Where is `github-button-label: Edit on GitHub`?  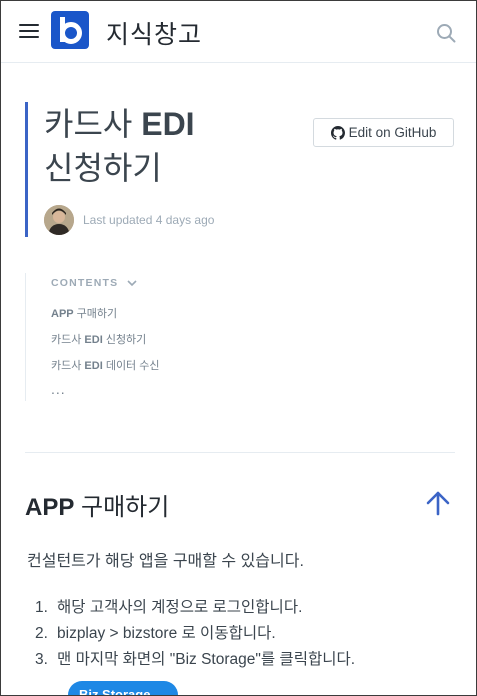
github-button-label: Edit on GitHub is located at coordinates (392, 132).